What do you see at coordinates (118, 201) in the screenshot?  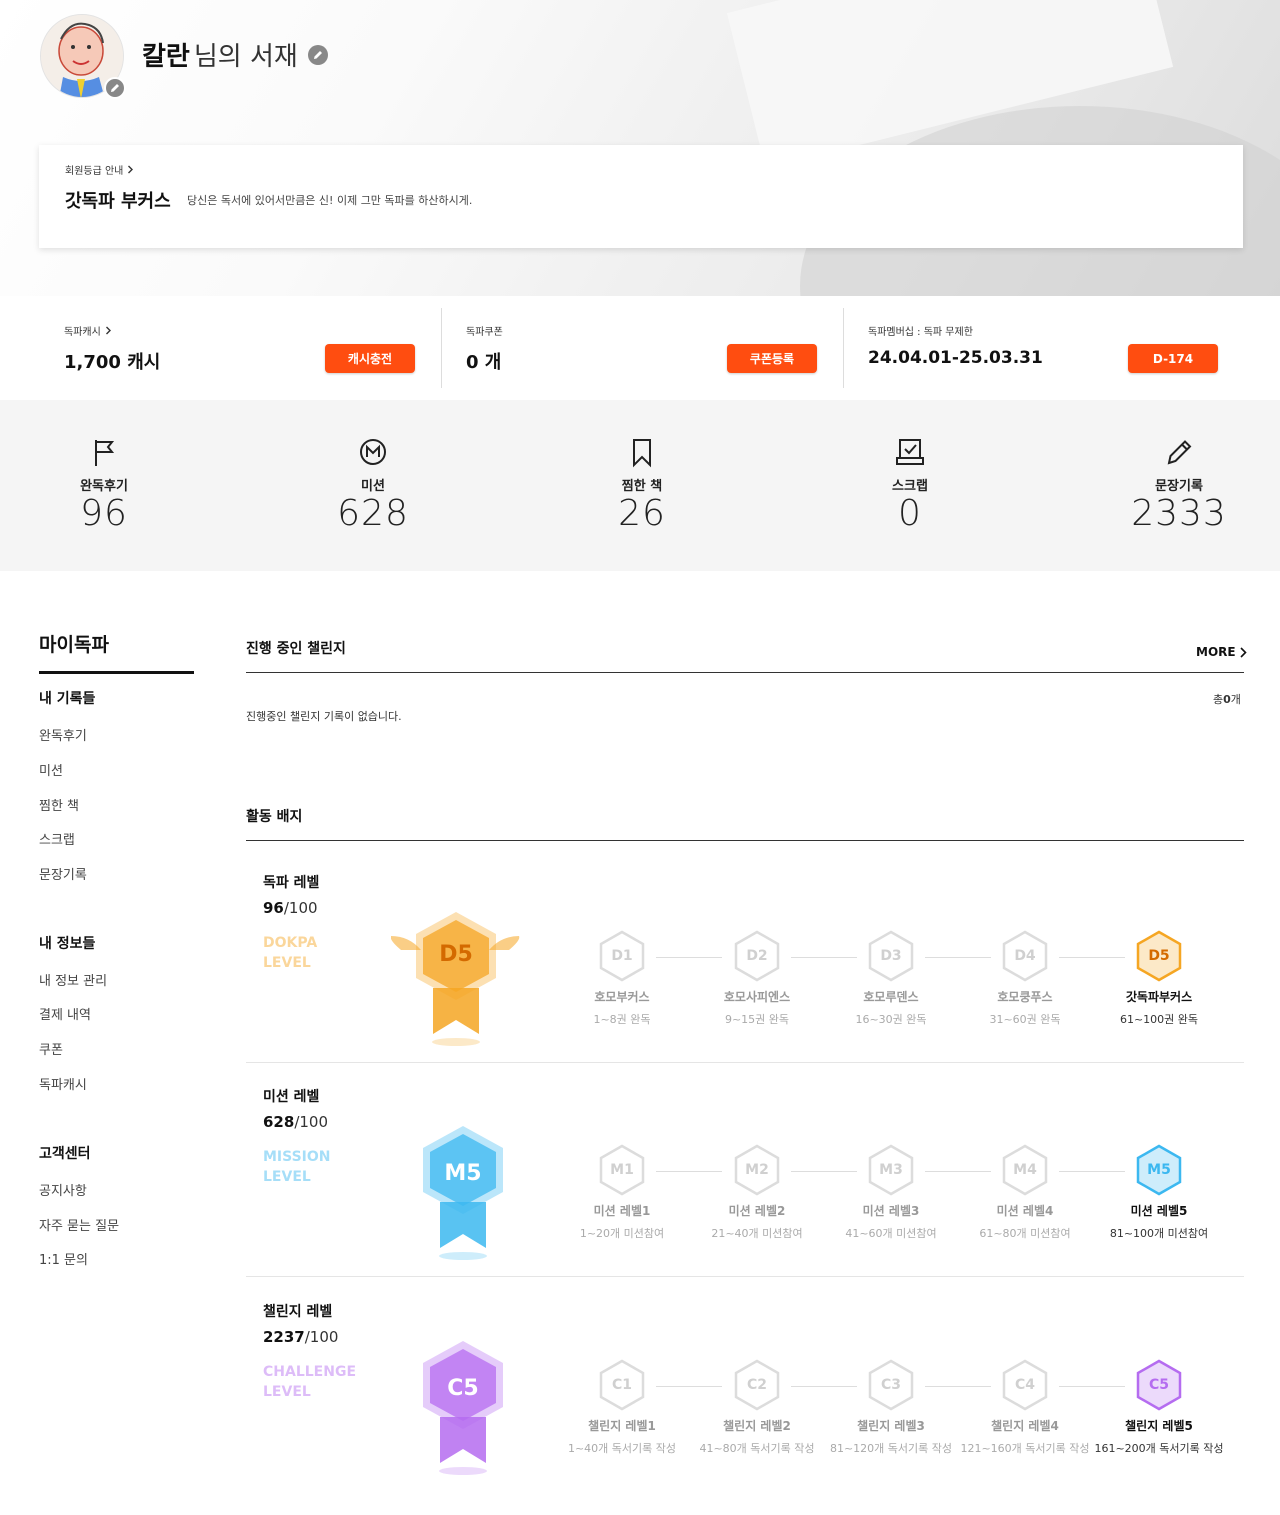 I see `grade-name: 갓독파 부커스` at bounding box center [118, 201].